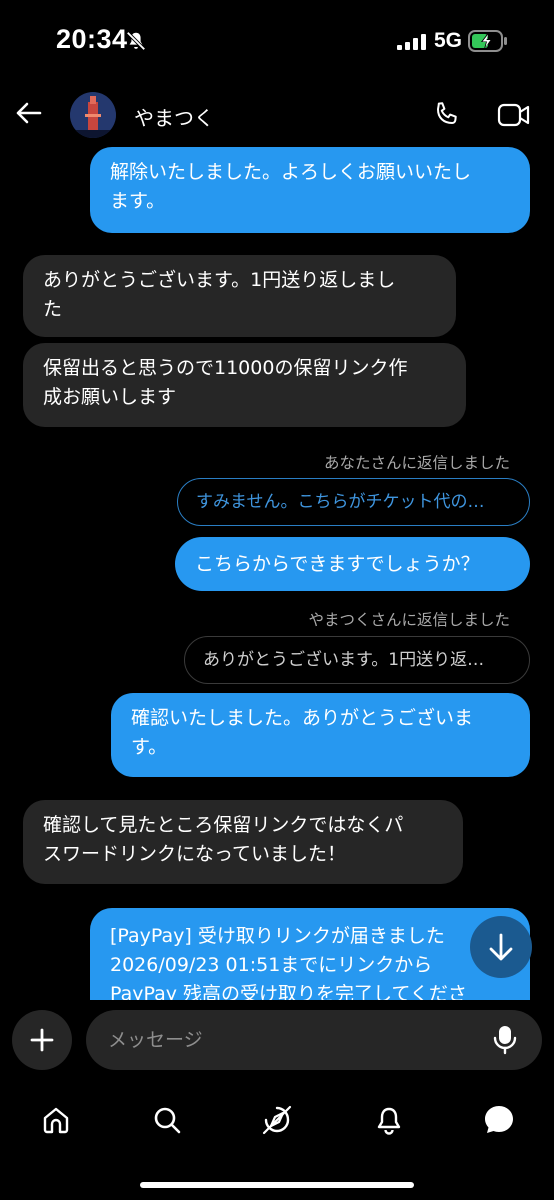 The image size is (554, 1200). I want to click on phone-icon, so click(446, 115).